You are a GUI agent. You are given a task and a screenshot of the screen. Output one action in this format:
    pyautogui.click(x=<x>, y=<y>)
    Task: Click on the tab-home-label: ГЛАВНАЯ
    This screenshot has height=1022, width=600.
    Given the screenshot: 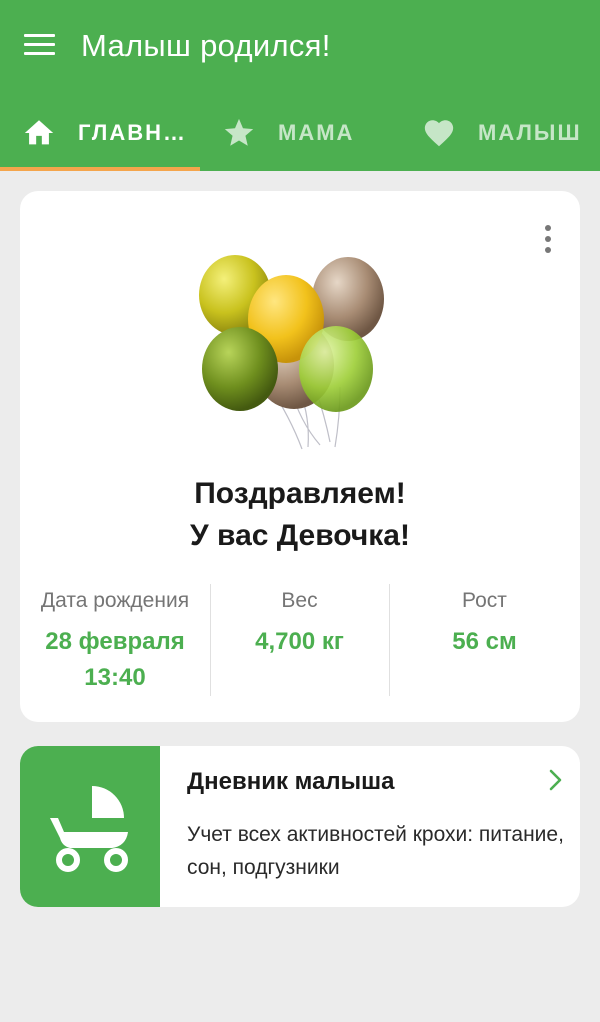 What is the action you would take?
    pyautogui.click(x=133, y=132)
    